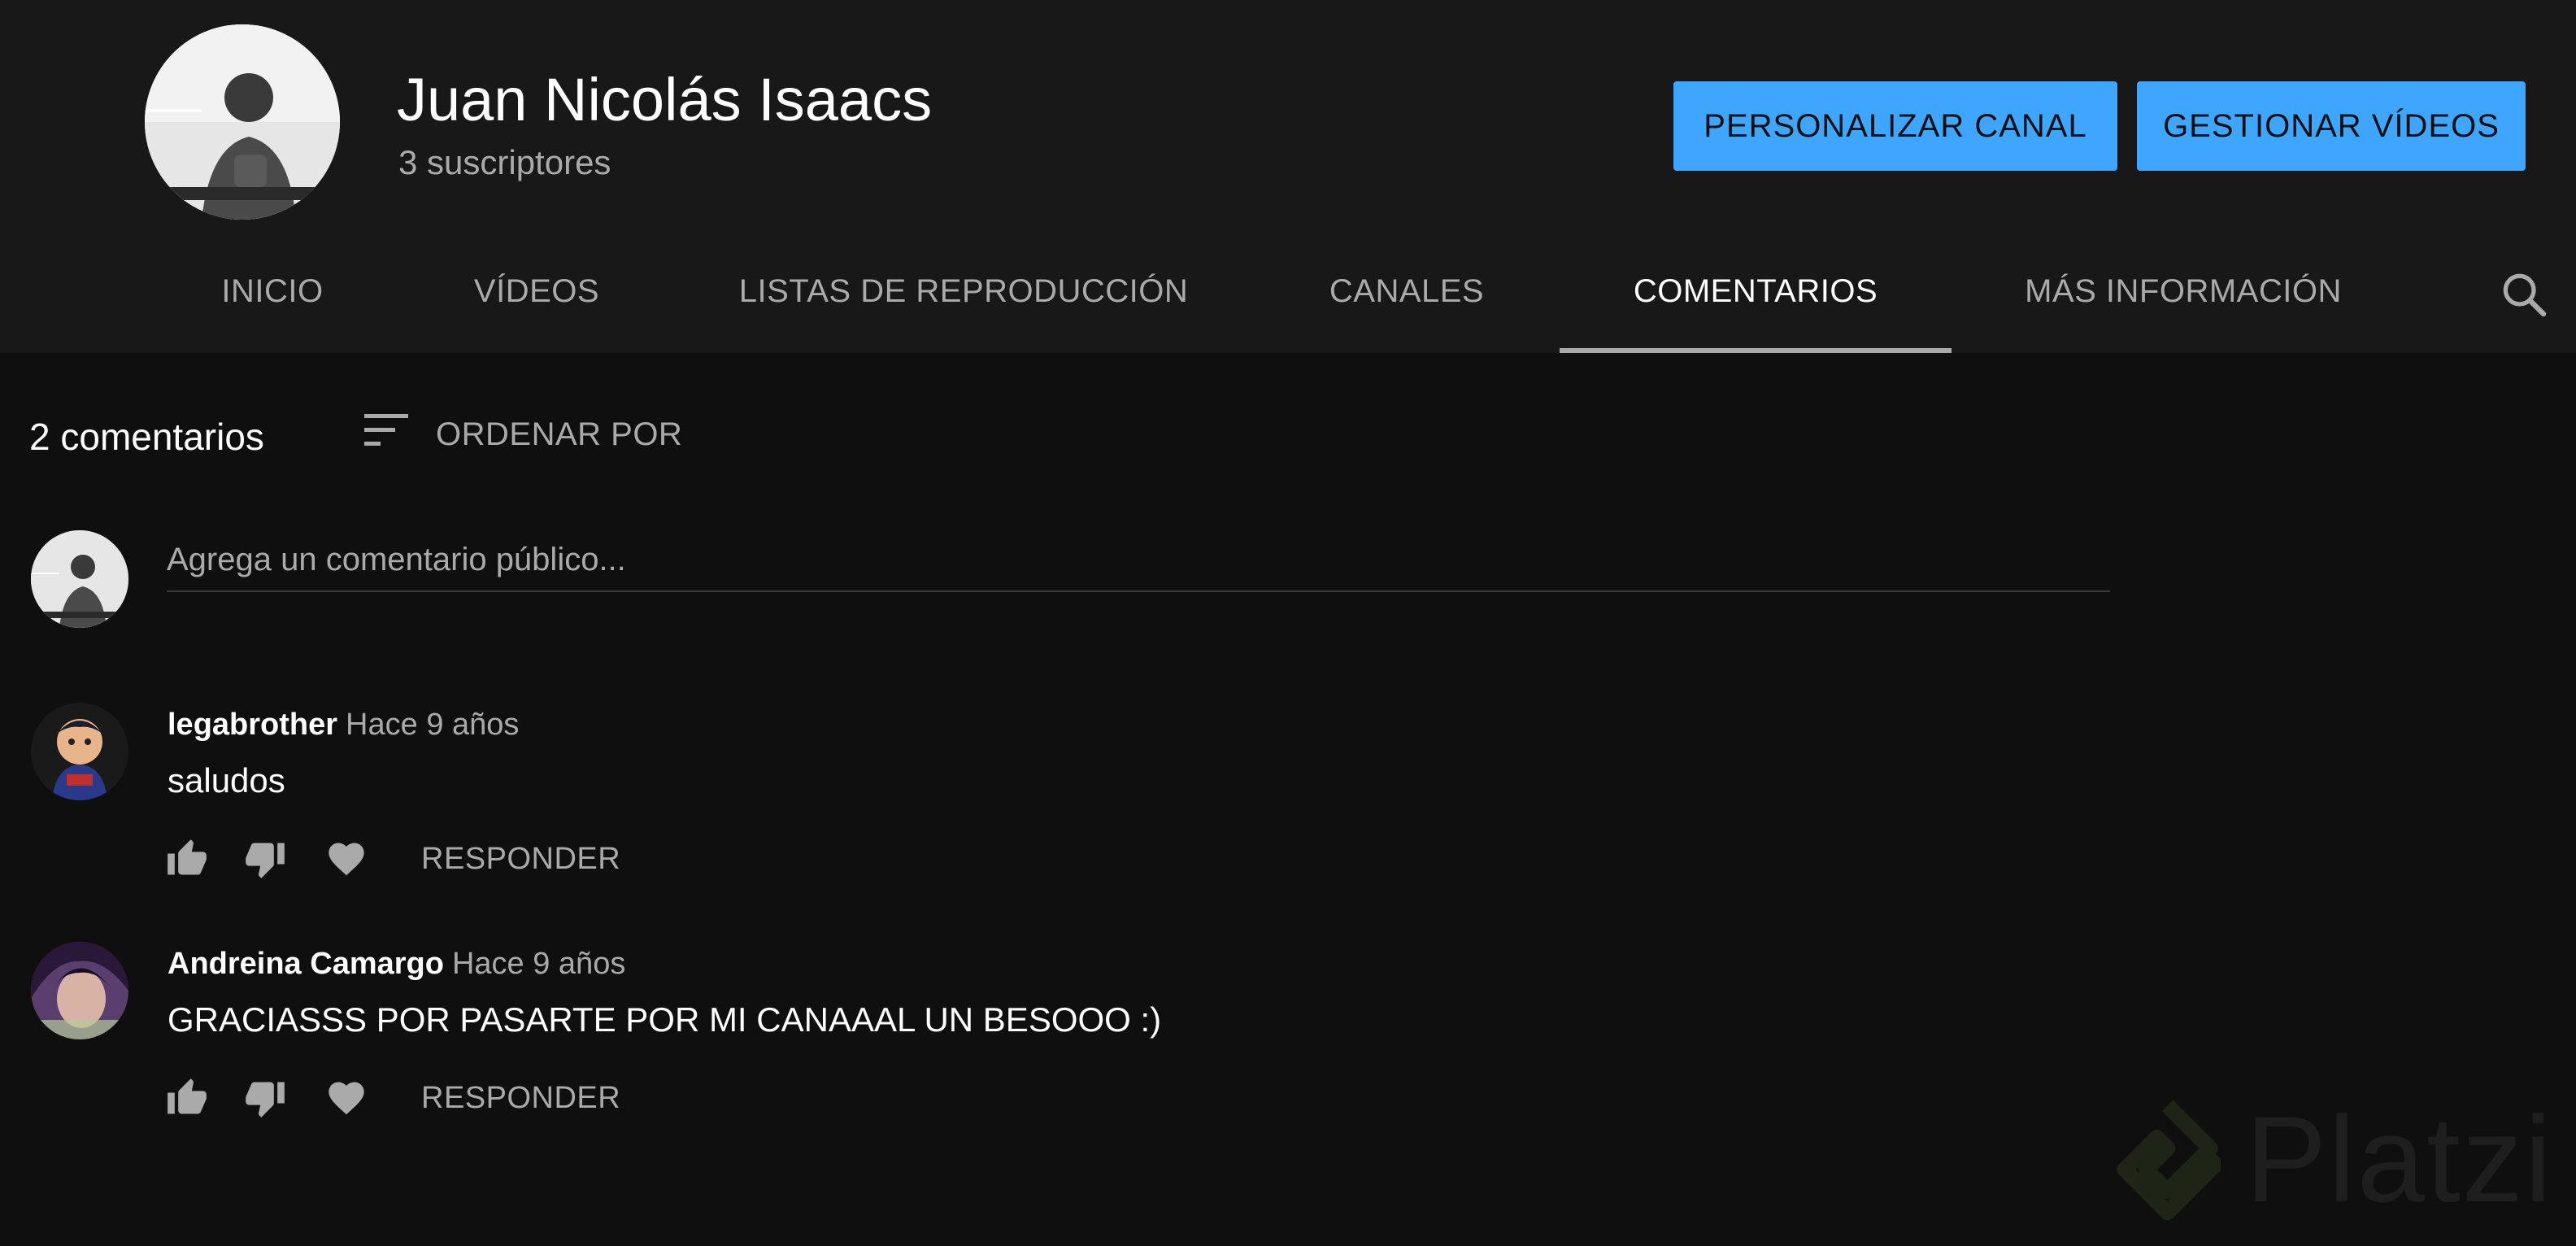 Image resolution: width=2576 pixels, height=1246 pixels. What do you see at coordinates (2169, 1160) in the screenshot?
I see `platzi-logo-icon` at bounding box center [2169, 1160].